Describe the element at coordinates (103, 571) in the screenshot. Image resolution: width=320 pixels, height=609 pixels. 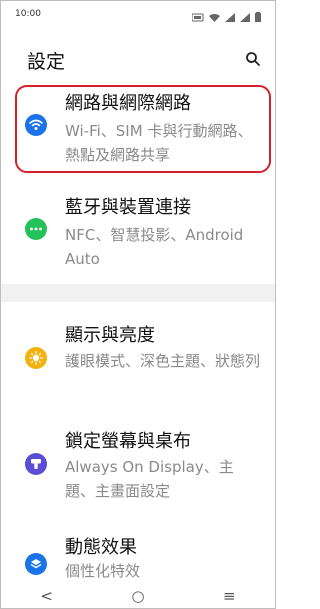
I see `settings-item-subtitle: 個性化特效` at that location.